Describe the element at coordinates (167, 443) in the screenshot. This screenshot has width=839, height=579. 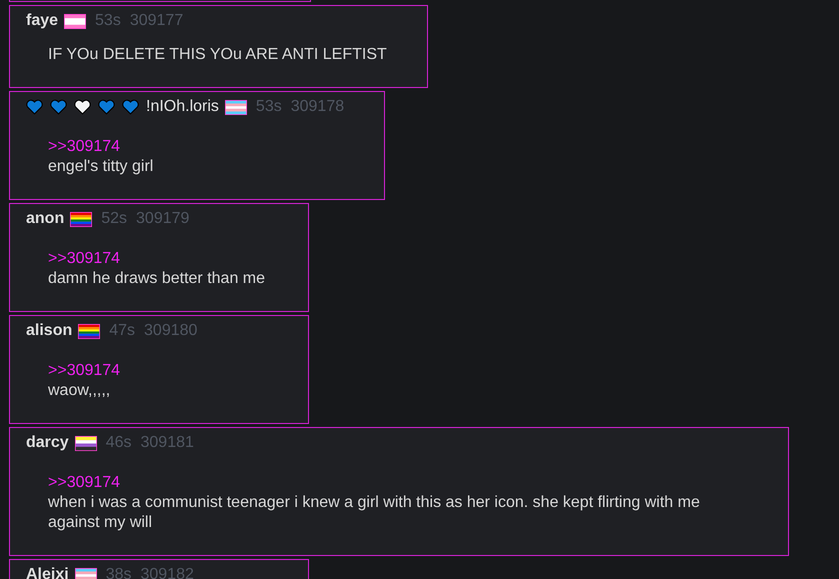
I see `post-number: 309181` at that location.